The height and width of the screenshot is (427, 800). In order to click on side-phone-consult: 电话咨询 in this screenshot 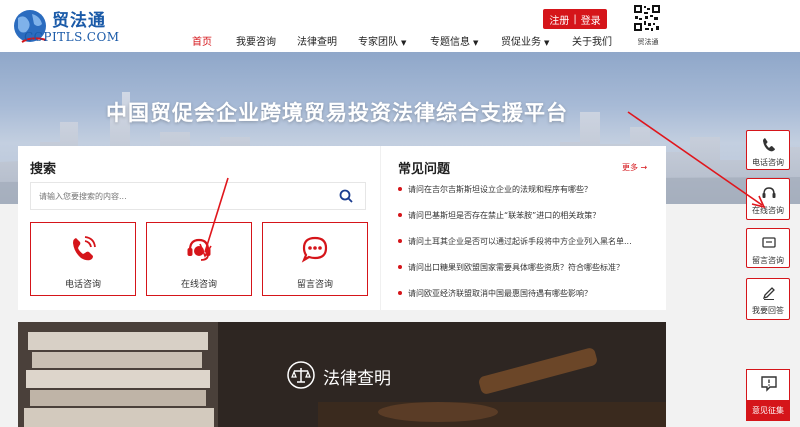, I will do `click(768, 150)`.